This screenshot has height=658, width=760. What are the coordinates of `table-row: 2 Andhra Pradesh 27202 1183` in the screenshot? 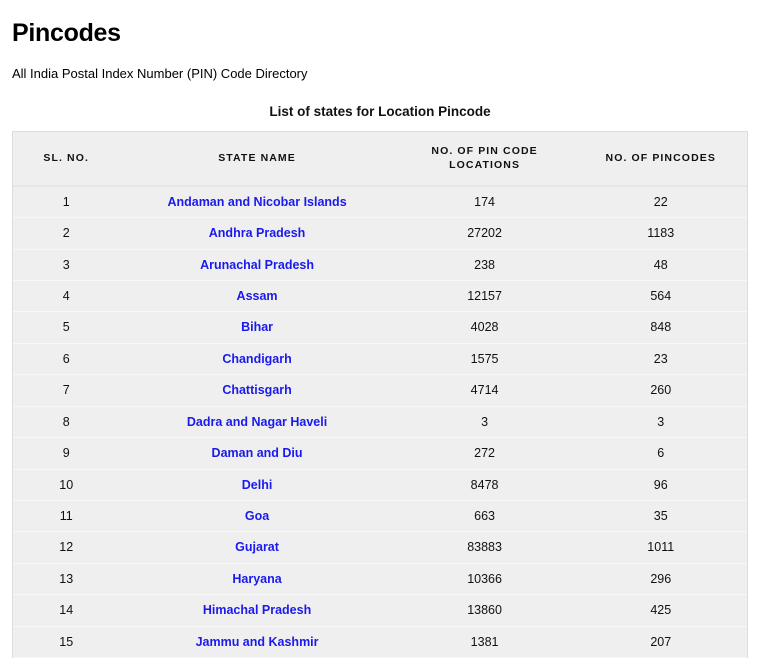 It's located at (380, 233).